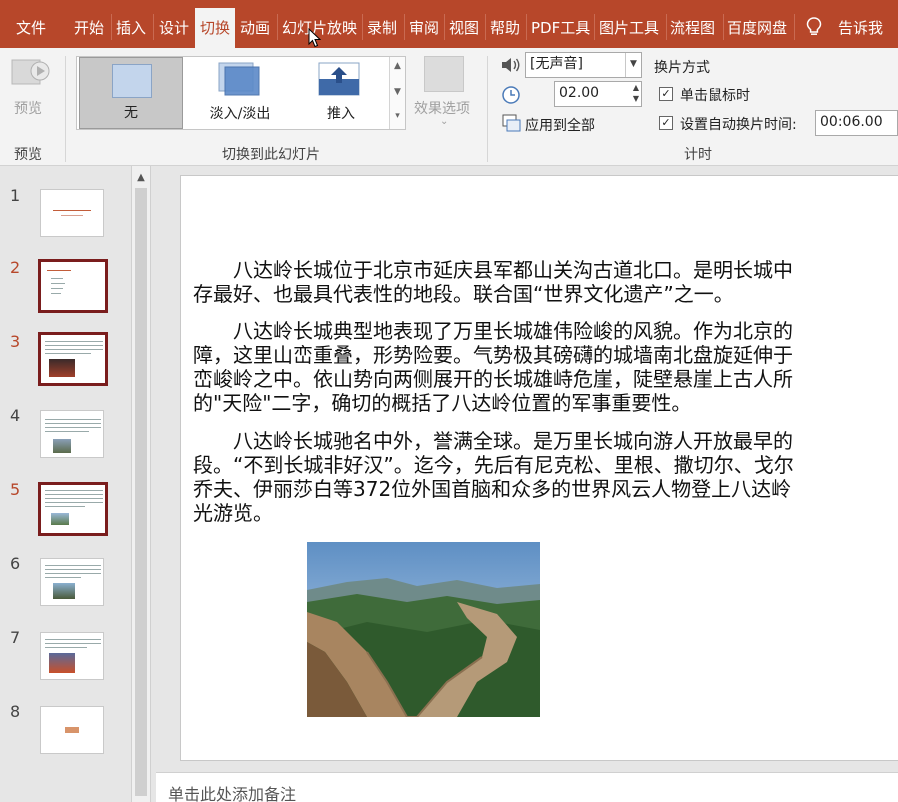 The height and width of the screenshot is (802, 898). What do you see at coordinates (232, 793) in the screenshot?
I see `notes-placeholder: 单击此处添加备注` at bounding box center [232, 793].